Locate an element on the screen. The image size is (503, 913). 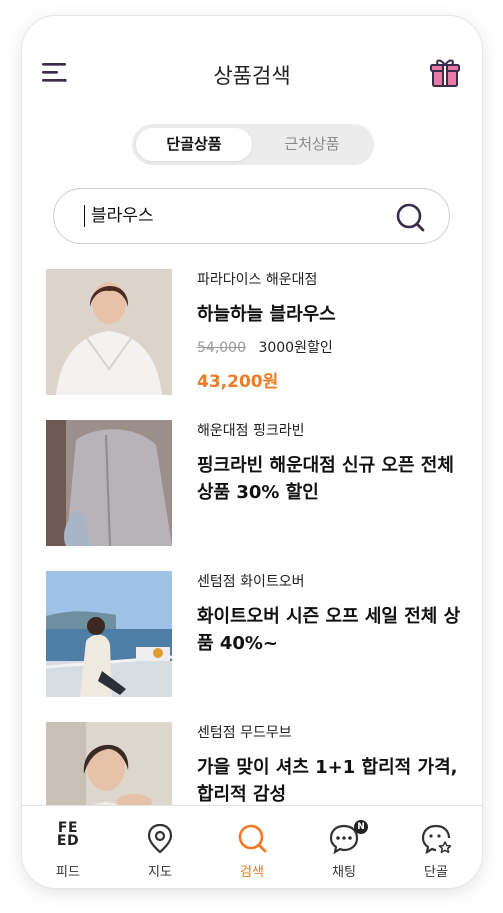
nav-label: 단골 is located at coordinates (436, 872).